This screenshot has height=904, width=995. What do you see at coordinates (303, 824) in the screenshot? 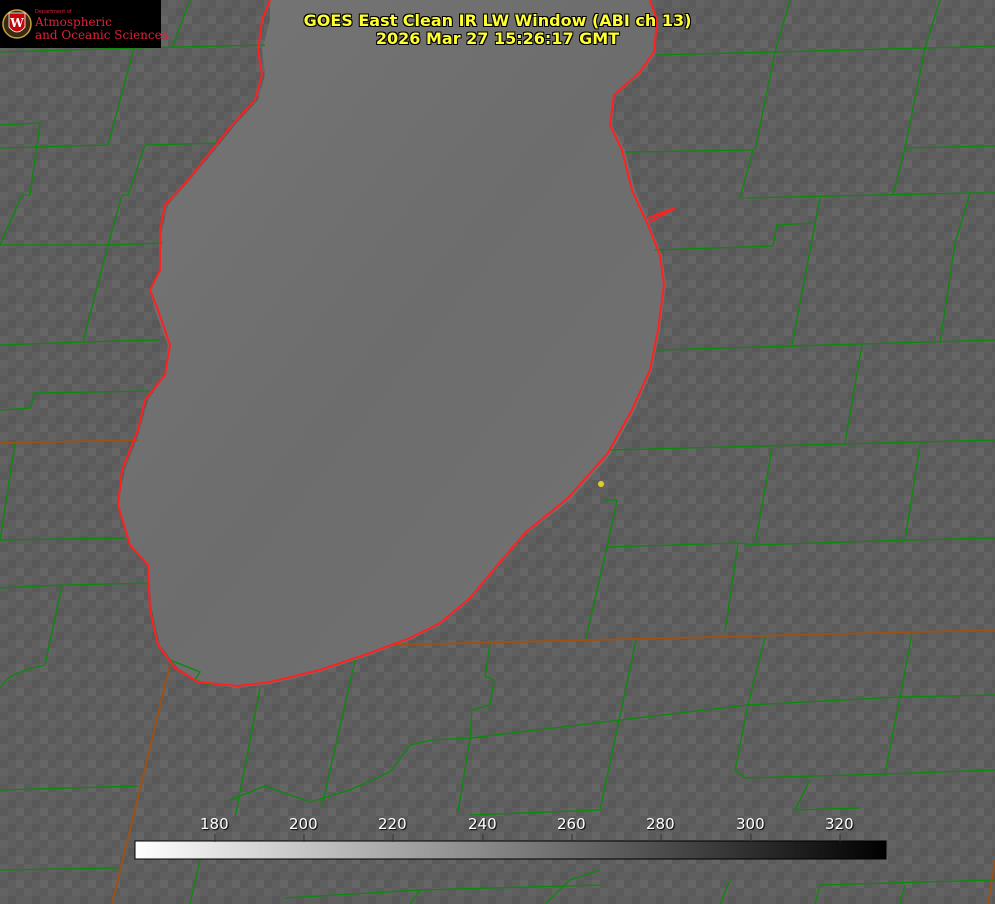
I see `colorbar-tick-label: 200` at bounding box center [303, 824].